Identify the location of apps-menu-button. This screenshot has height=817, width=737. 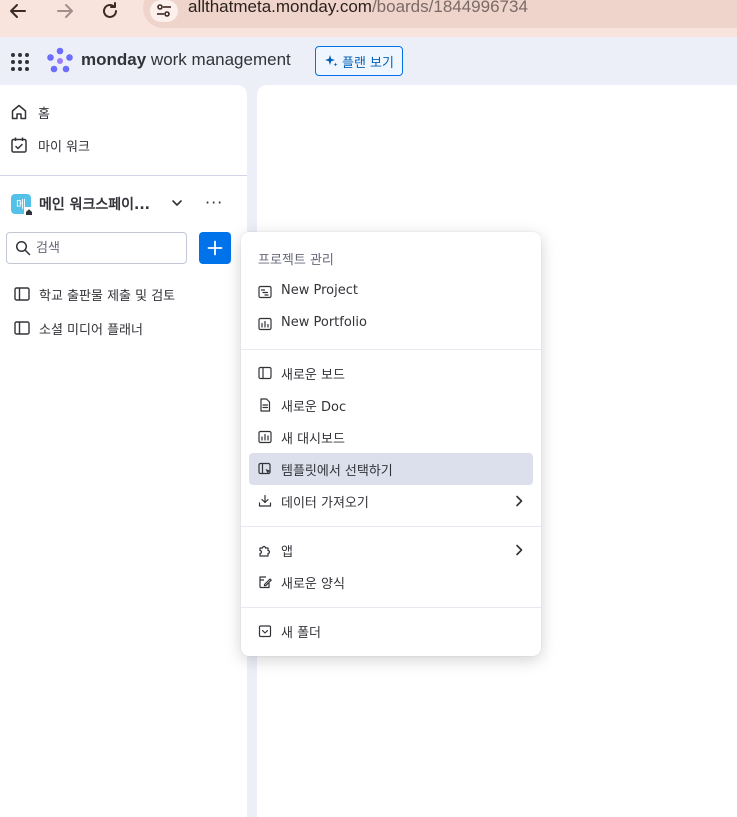
(20, 62).